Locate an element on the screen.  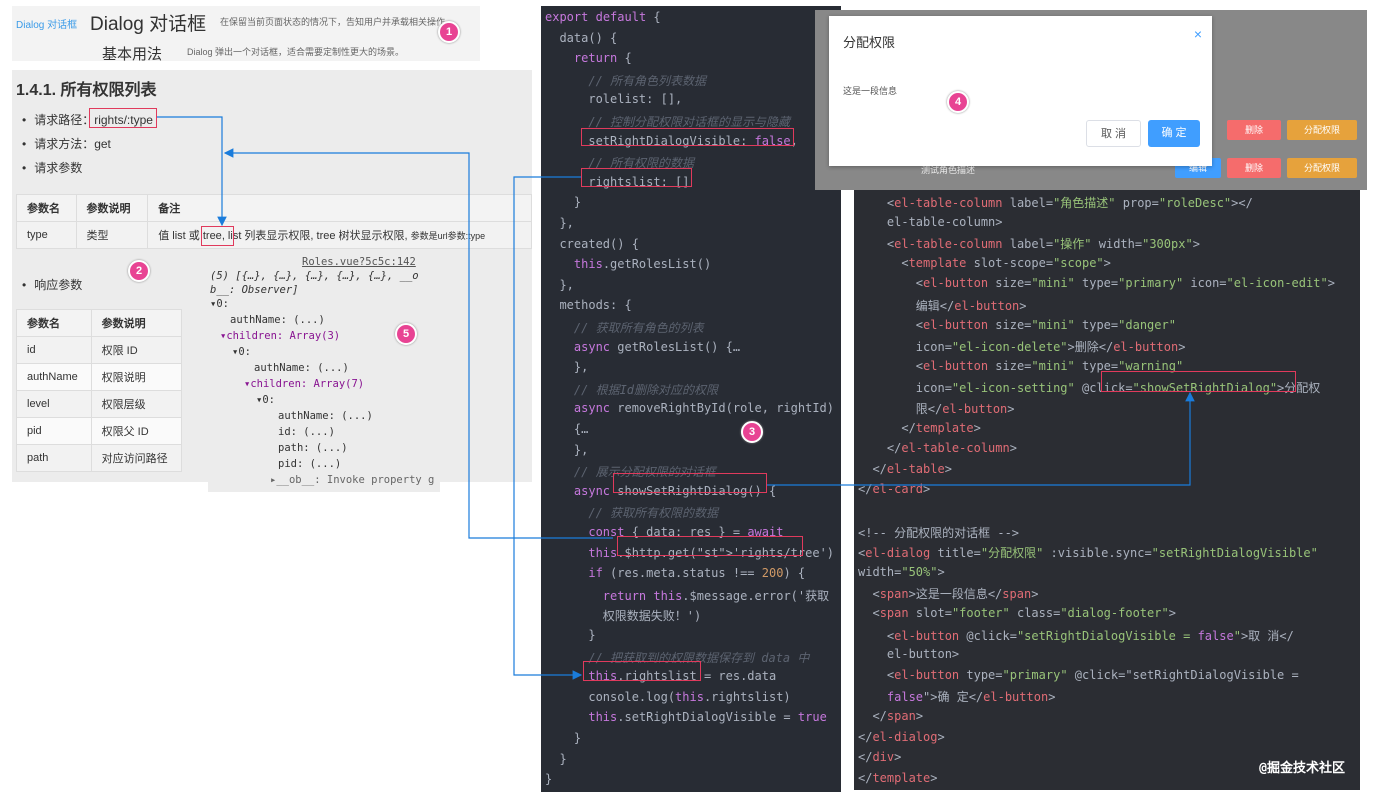
arrow-http-to-doc is located at coordinates (418, 343).